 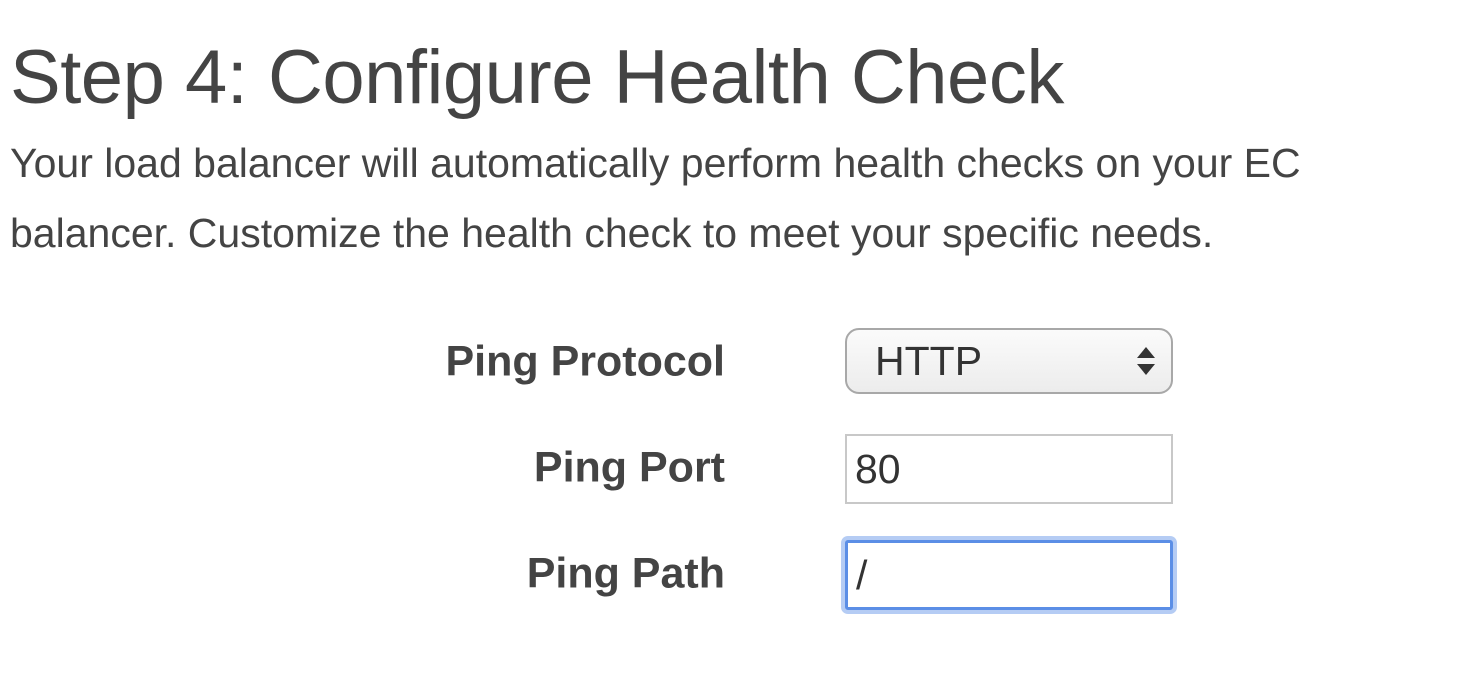 What do you see at coordinates (625, 573) in the screenshot?
I see `ping-path-label: Ping Path` at bounding box center [625, 573].